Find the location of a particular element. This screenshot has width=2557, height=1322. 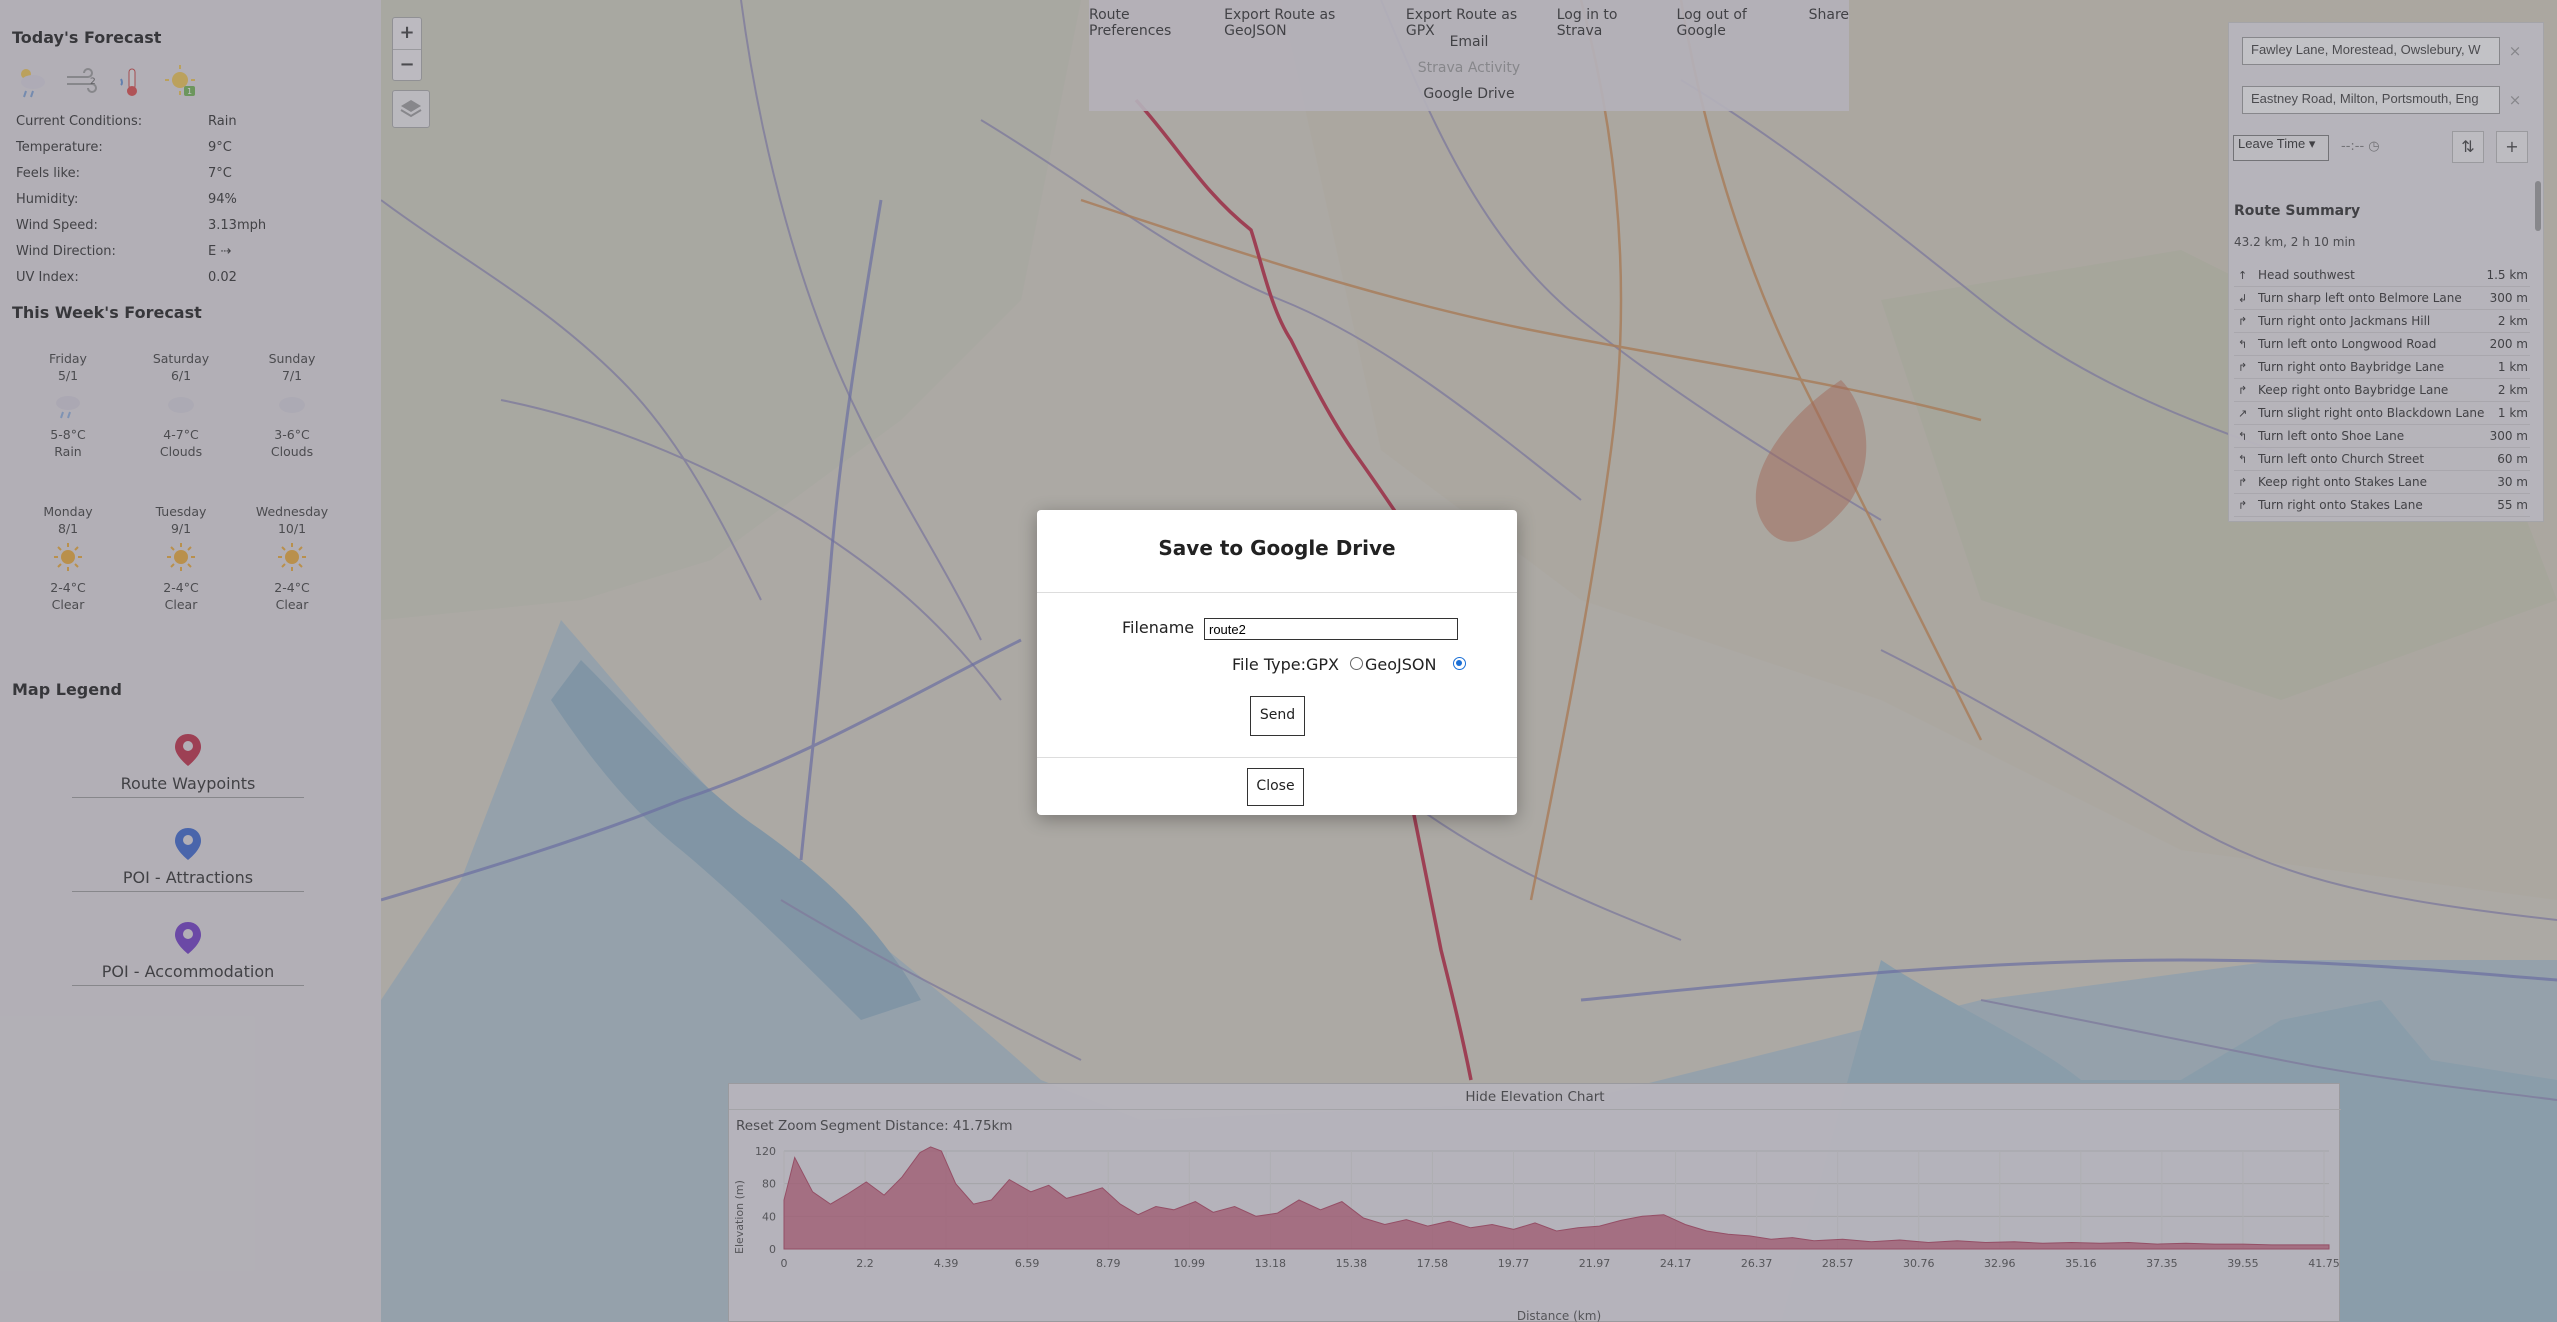

dialog-title: Save to Google Drive is located at coordinates (1277, 548).